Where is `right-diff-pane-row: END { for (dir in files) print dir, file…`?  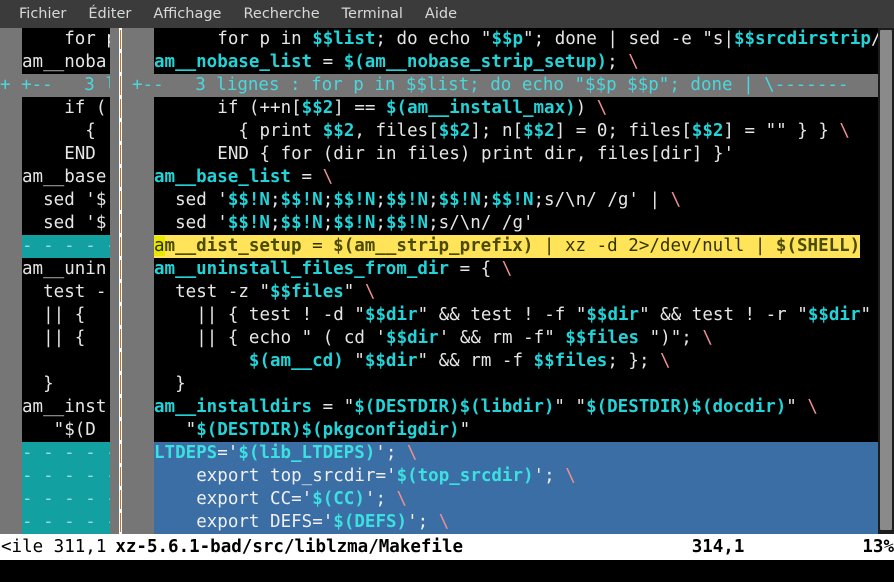 right-diff-pane-row: END { for (dir in files) print dir, file… is located at coordinates (505, 154).